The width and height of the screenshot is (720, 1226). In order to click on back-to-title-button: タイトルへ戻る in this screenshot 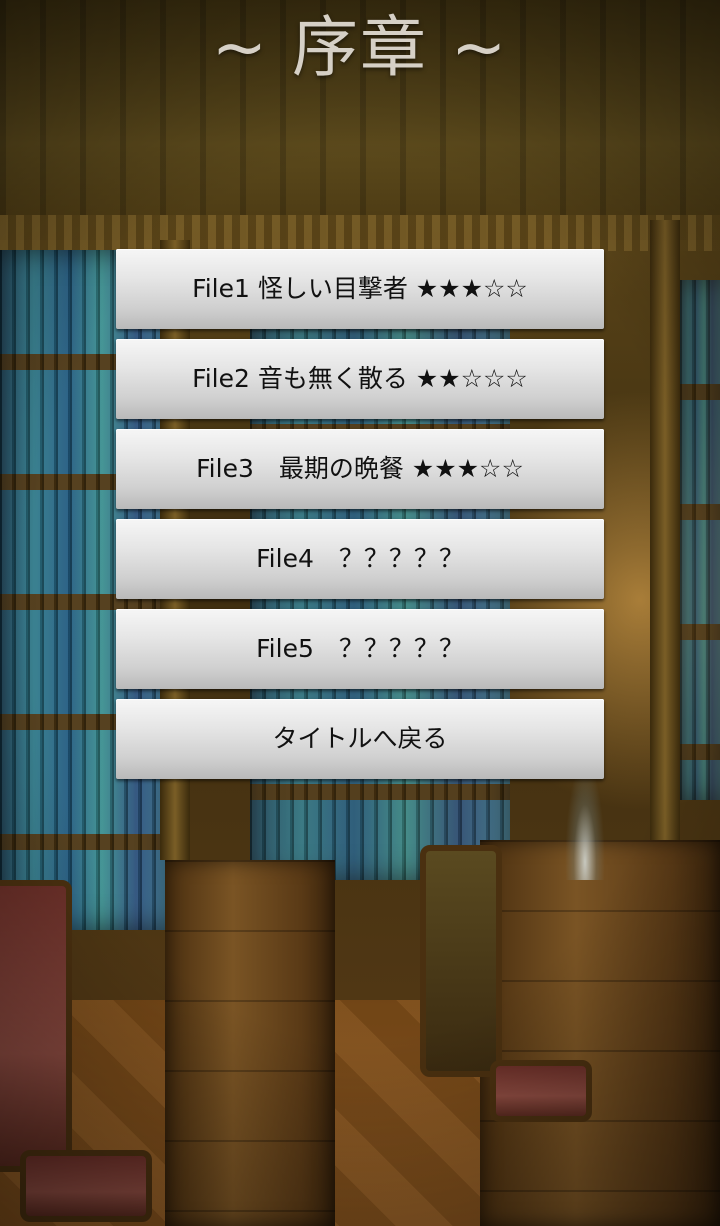, I will do `click(360, 739)`.